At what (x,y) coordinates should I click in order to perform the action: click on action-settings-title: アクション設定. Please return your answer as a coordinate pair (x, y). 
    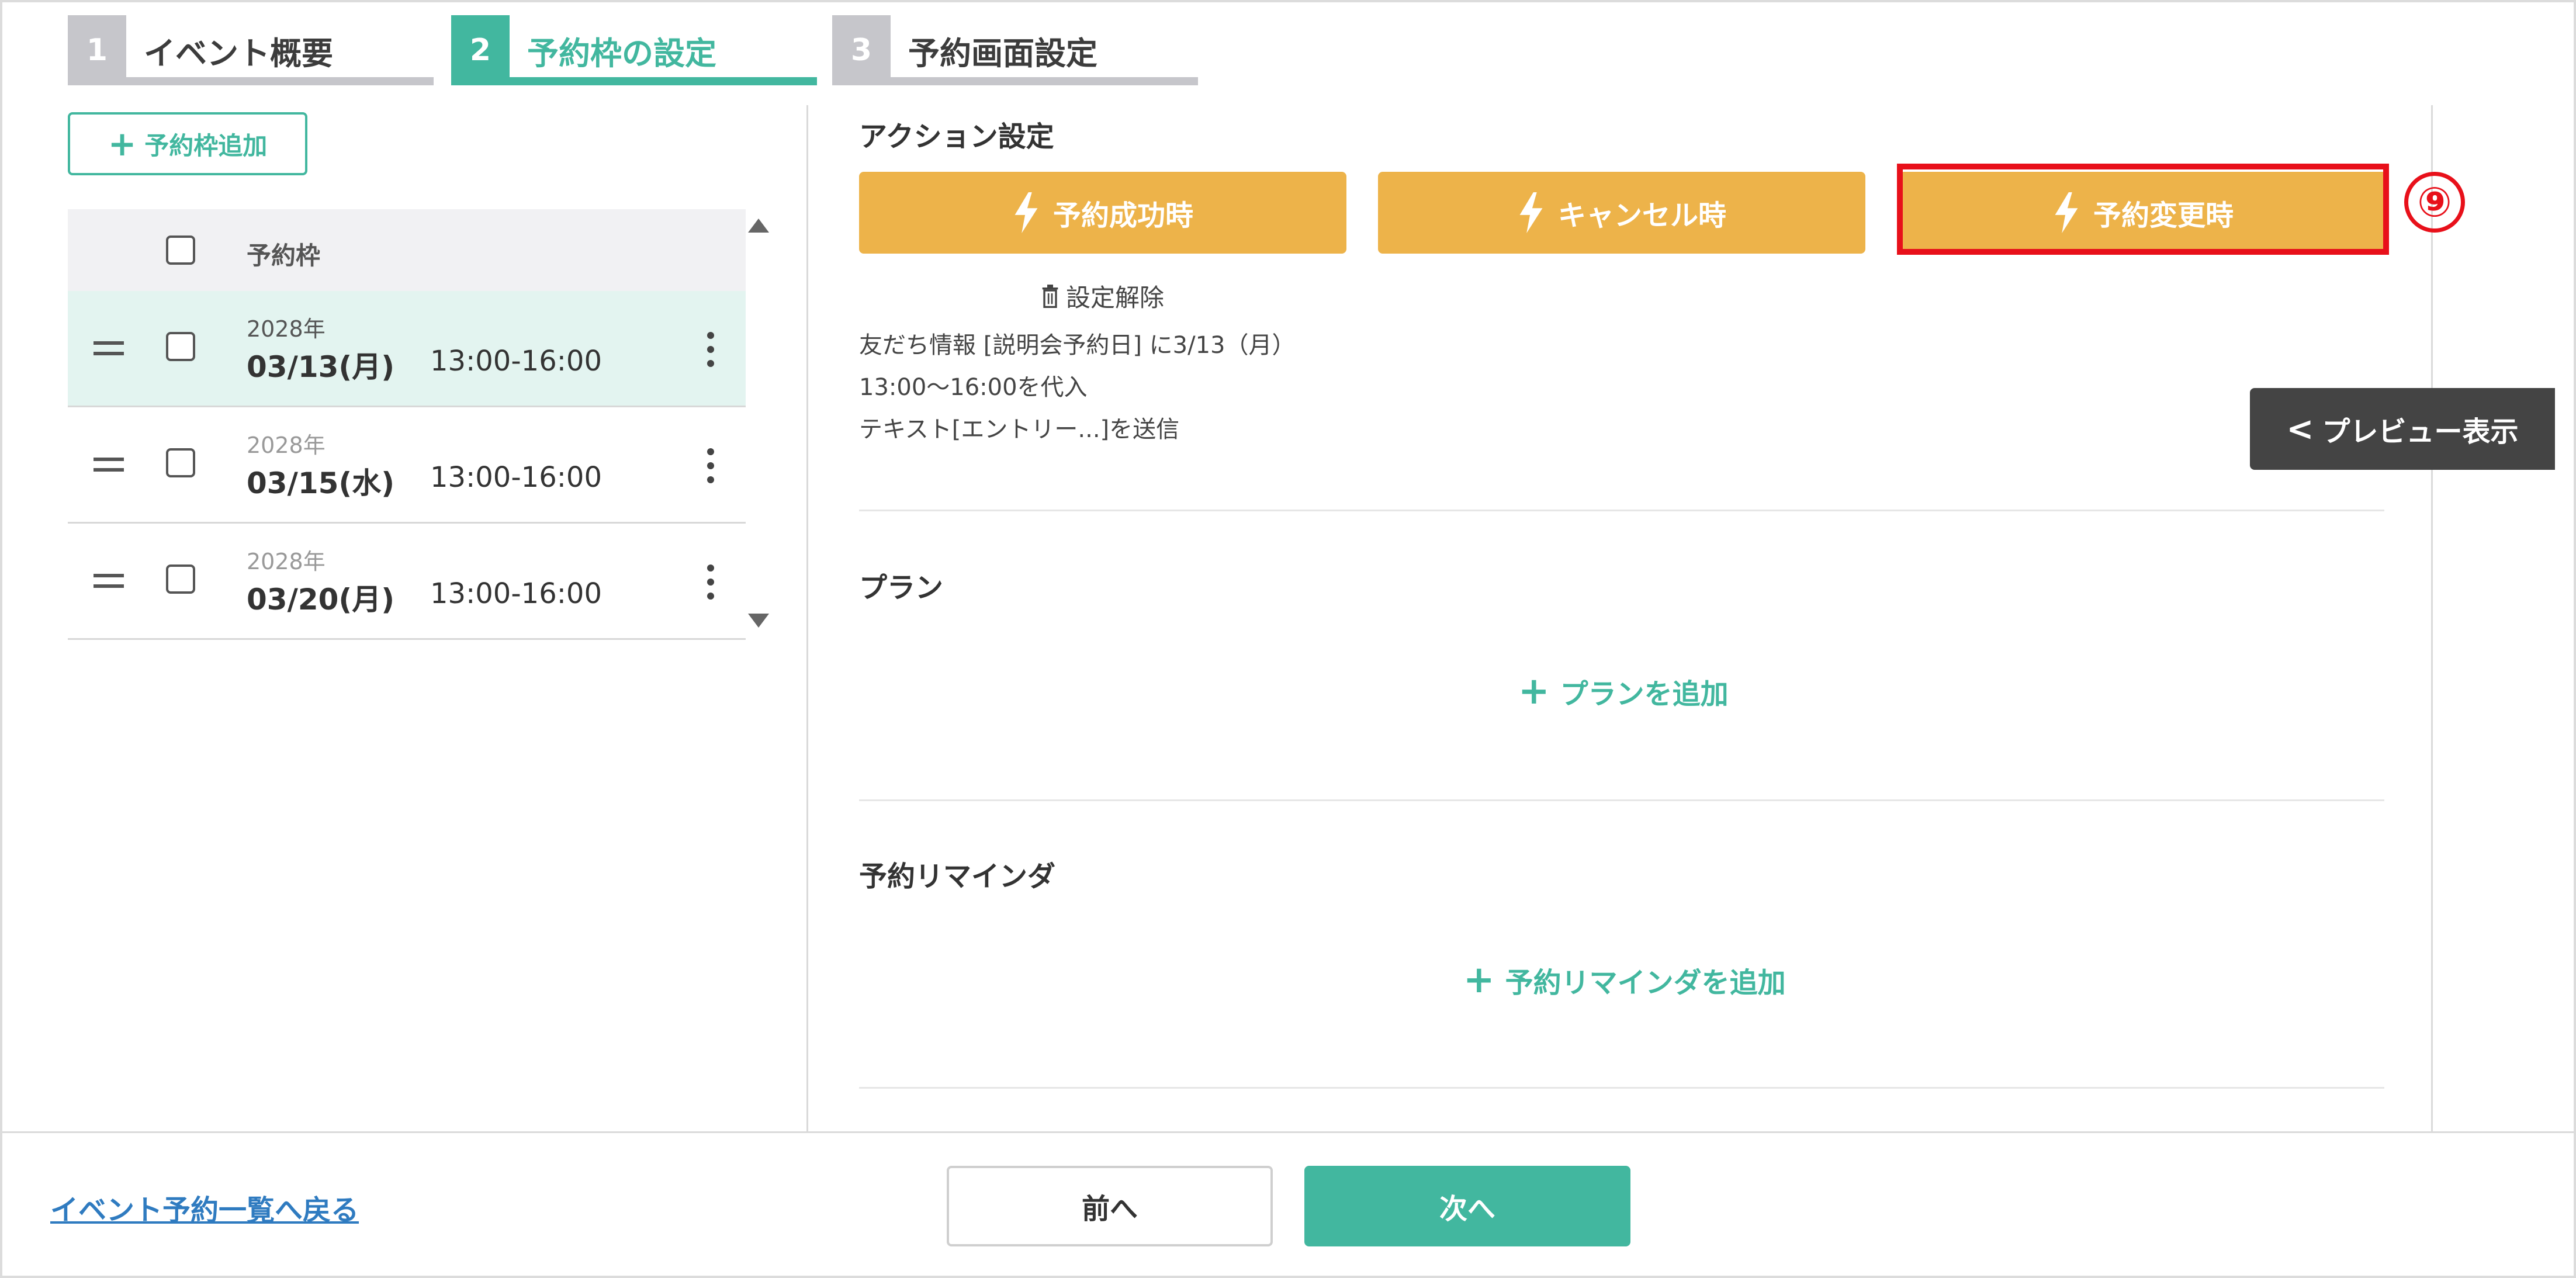
    Looking at the image, I should click on (957, 136).